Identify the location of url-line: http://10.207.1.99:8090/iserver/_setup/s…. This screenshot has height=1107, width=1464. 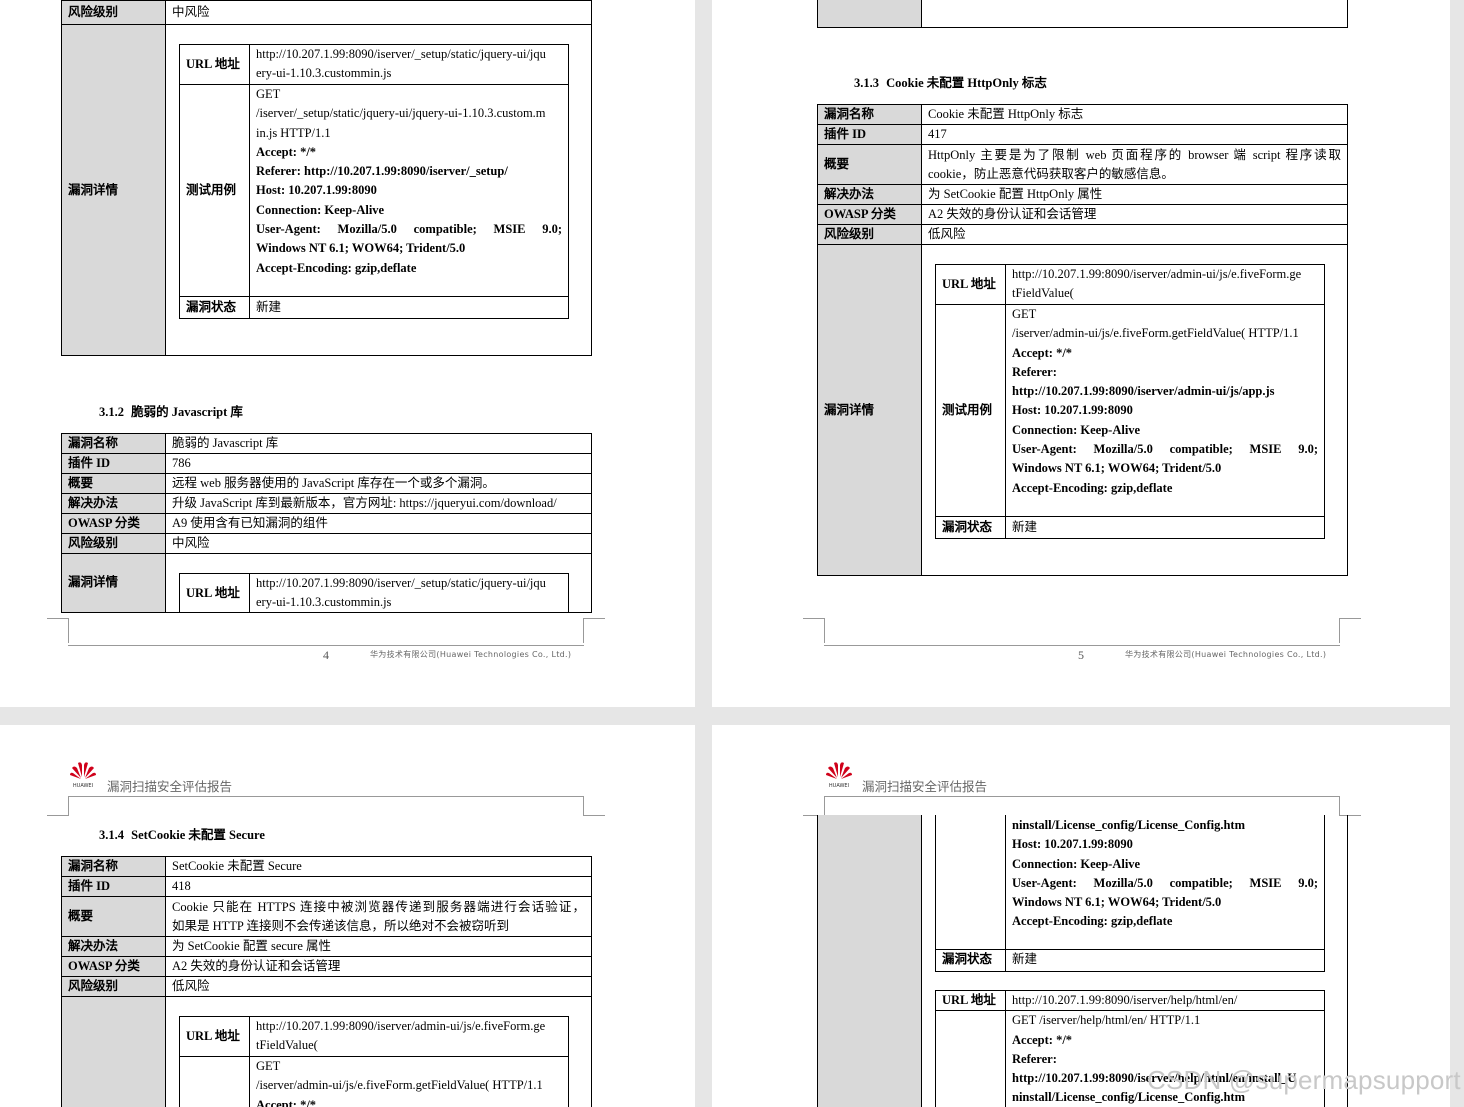
(401, 583).